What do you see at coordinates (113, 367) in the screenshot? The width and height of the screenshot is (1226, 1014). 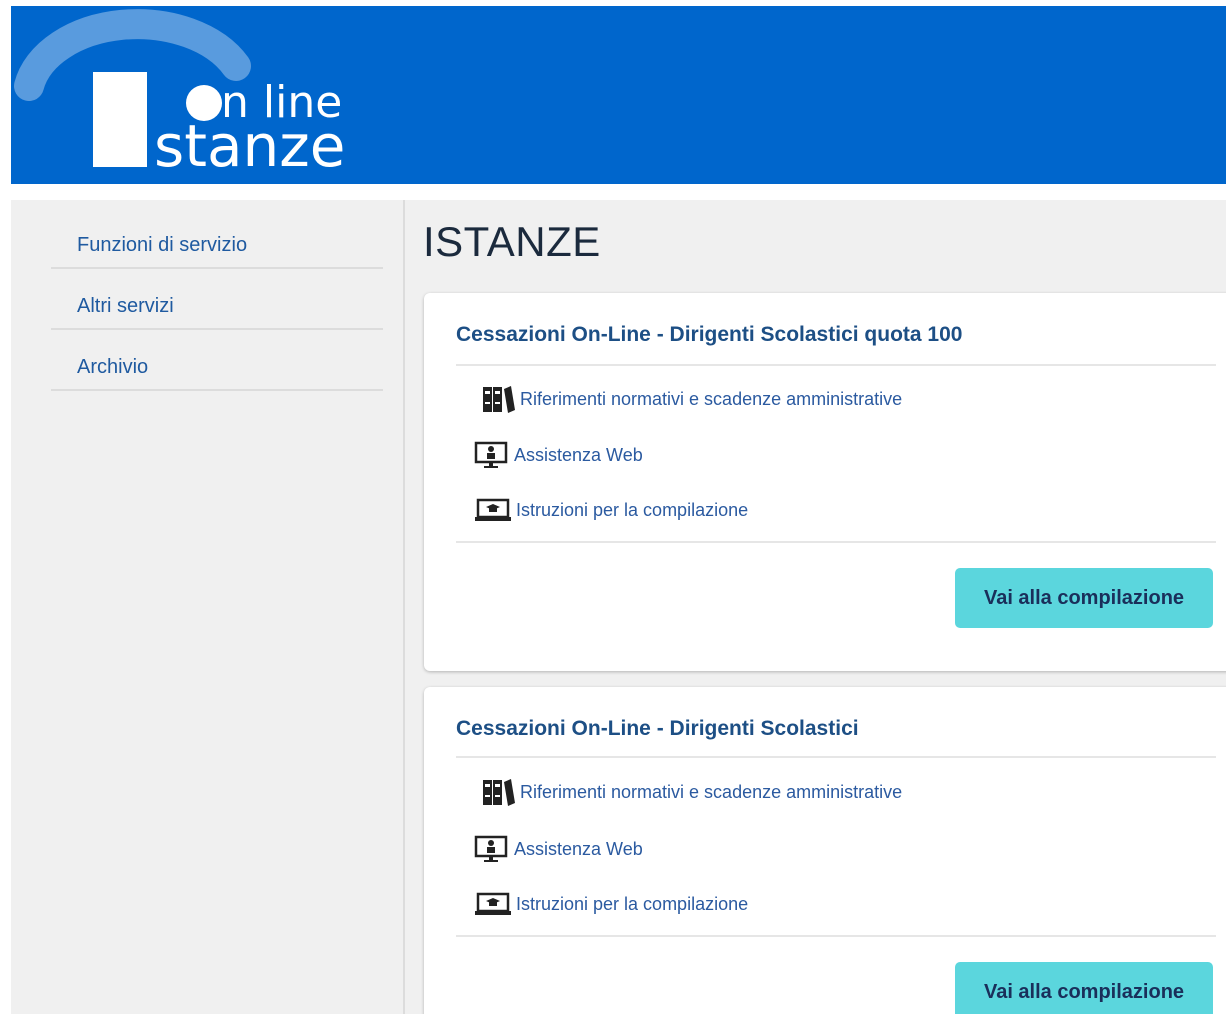 I see `sidebar-item-label: Archivio` at bounding box center [113, 367].